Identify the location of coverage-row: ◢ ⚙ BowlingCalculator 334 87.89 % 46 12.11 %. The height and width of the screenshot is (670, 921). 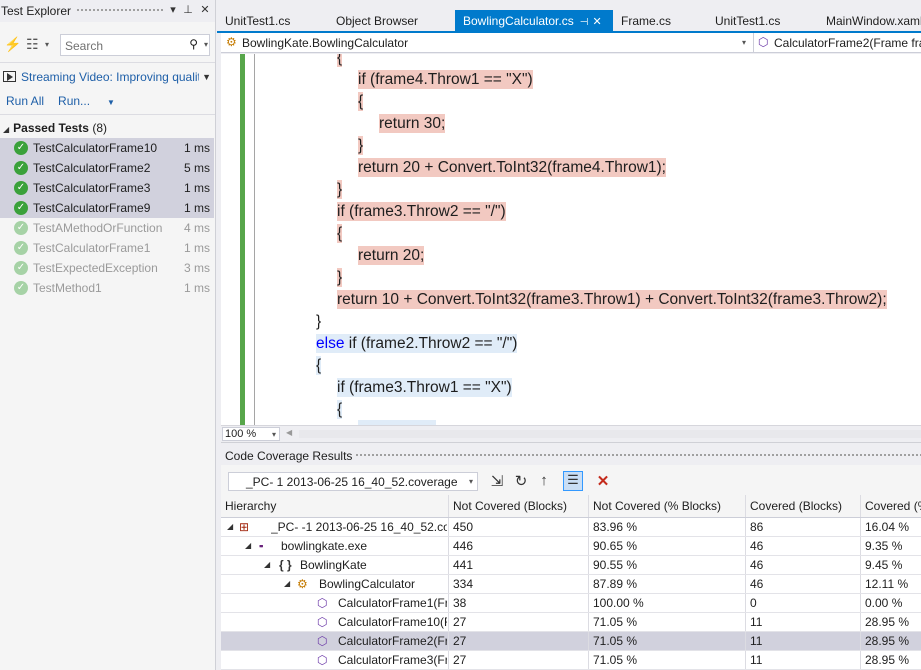
(571, 584).